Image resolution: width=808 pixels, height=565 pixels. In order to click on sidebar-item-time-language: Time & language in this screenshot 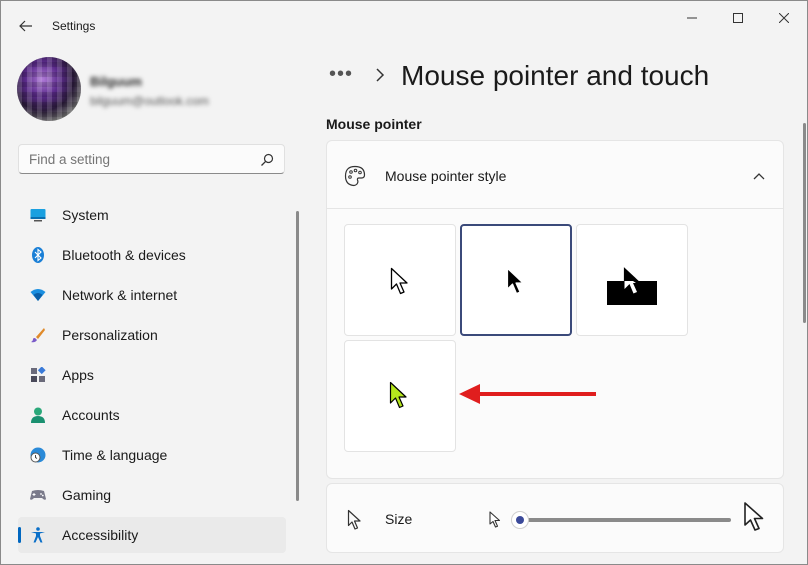, I will do `click(152, 455)`.